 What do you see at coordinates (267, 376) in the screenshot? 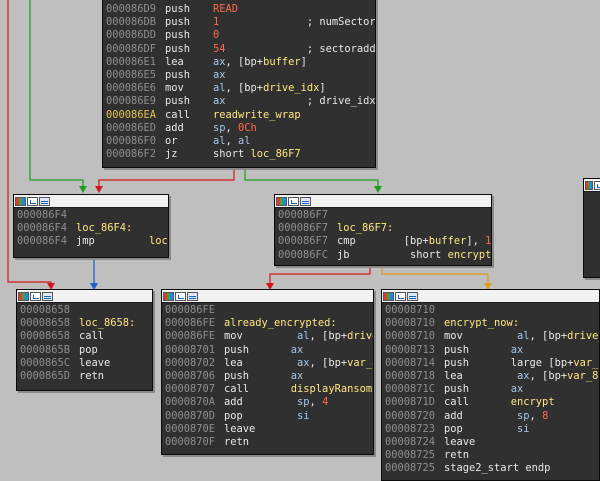
I see `disasm-line: 00008706 push ax` at bounding box center [267, 376].